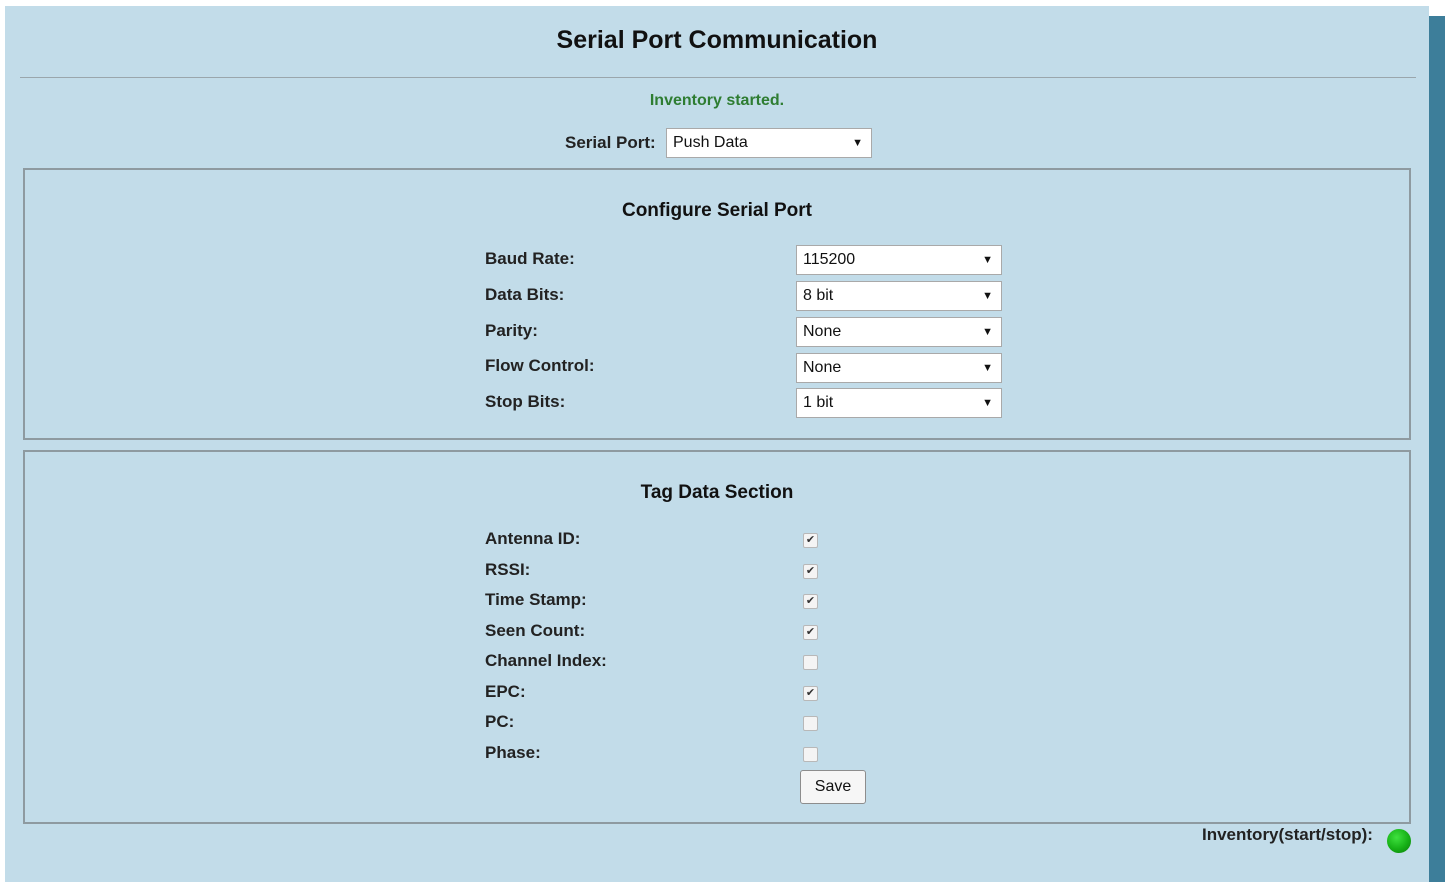 The height and width of the screenshot is (882, 1450). Describe the element at coordinates (899, 332) in the screenshot. I see `parity-select: None ▼` at that location.